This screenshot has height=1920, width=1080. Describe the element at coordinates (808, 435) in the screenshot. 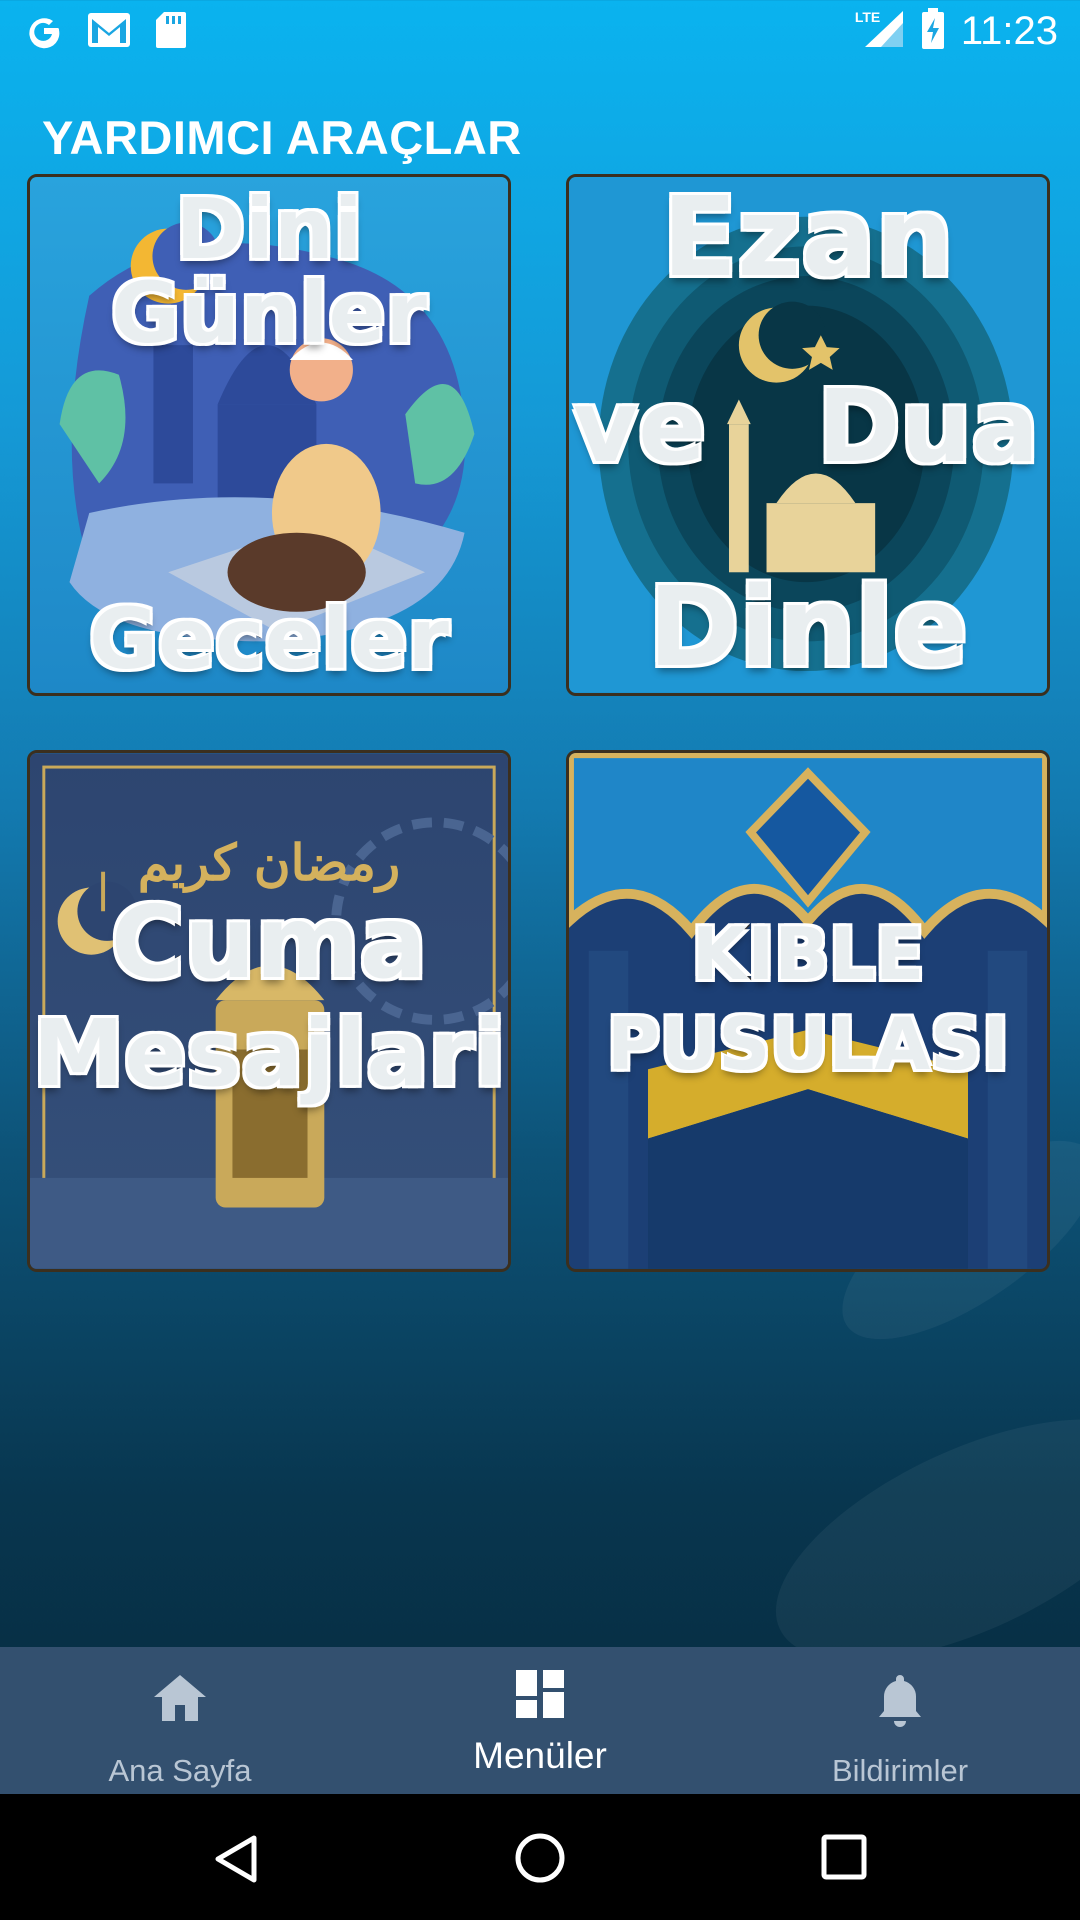

I see `ezan-ve-dua-dinle-card: Ezan ve Dua Dinle` at that location.